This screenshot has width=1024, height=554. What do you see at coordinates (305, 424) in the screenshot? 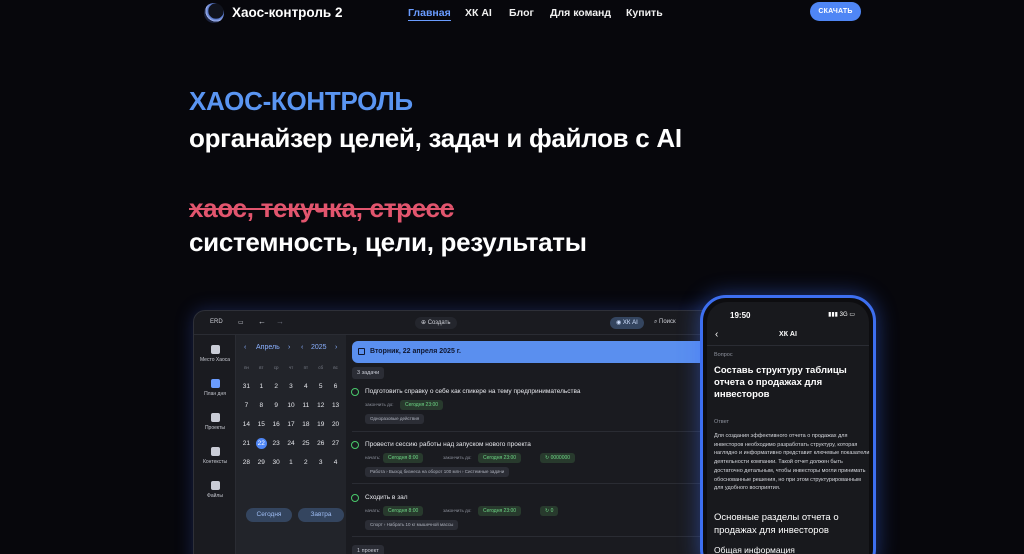
I see `calendar-day: 18` at bounding box center [305, 424].